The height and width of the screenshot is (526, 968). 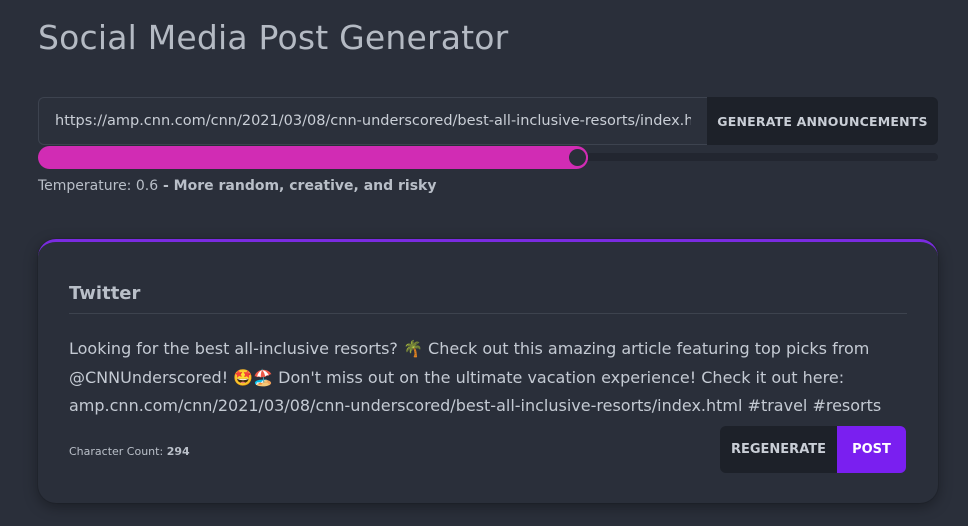 I want to click on character-count: Character Count: 294, so click(x=129, y=451).